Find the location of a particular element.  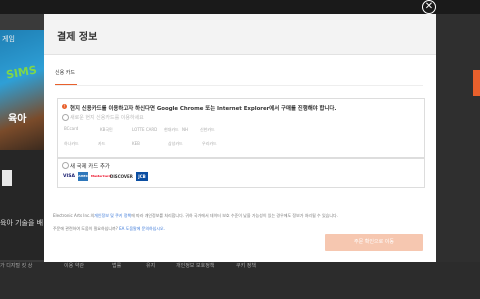

help-prefix: 주문에 관련하여 도움이 필요하십니까? is located at coordinates (85, 228).